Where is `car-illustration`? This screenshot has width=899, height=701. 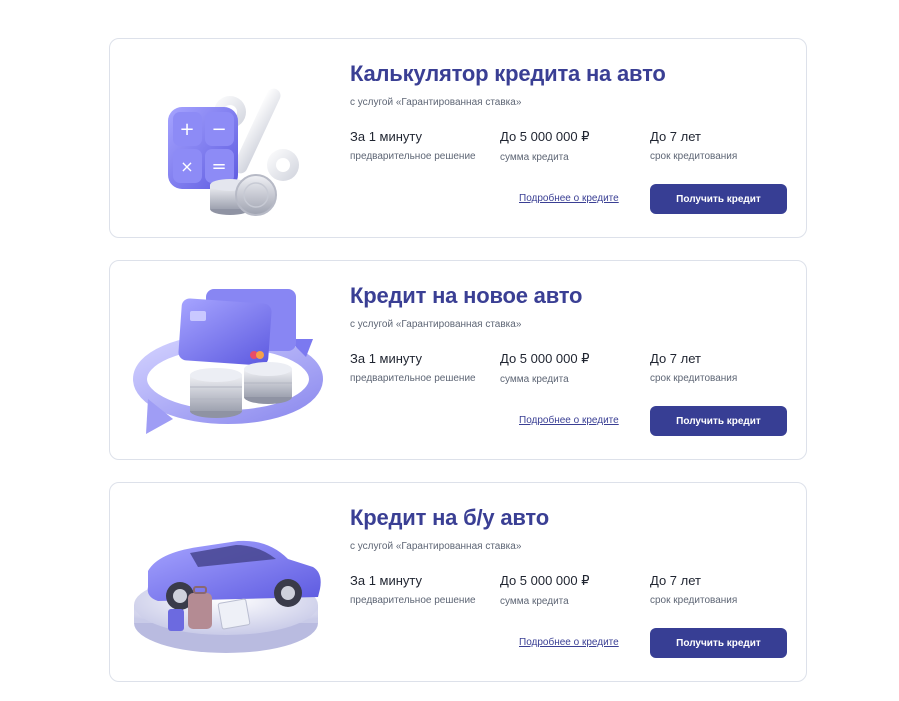
car-illustration is located at coordinates (228, 583).